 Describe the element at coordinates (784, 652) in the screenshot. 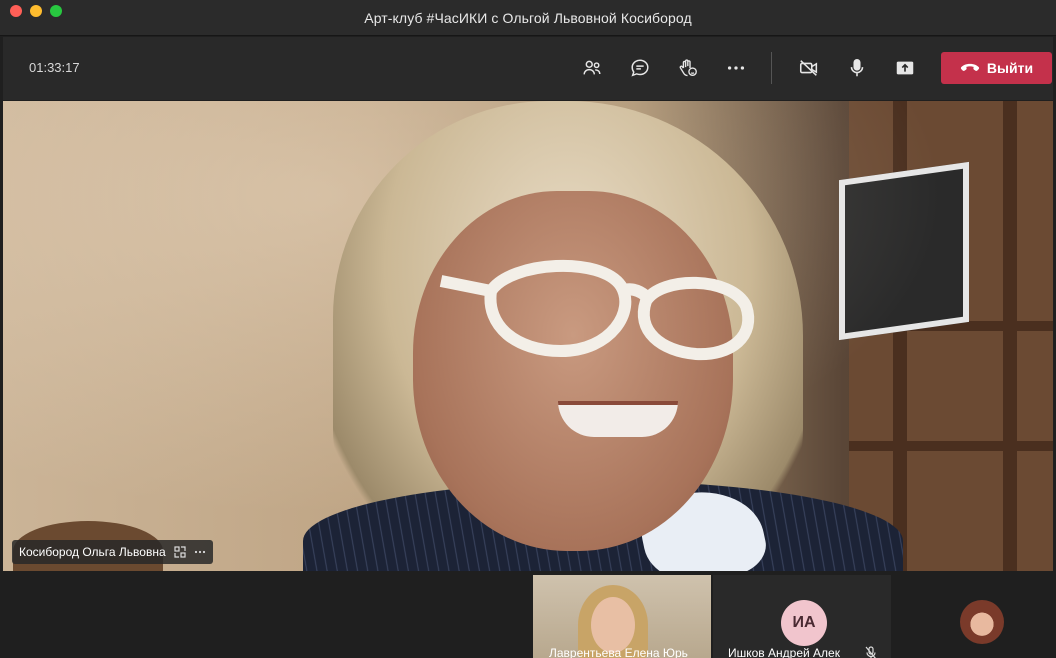

I see `participant-name: Ишков Андрей Алек` at that location.